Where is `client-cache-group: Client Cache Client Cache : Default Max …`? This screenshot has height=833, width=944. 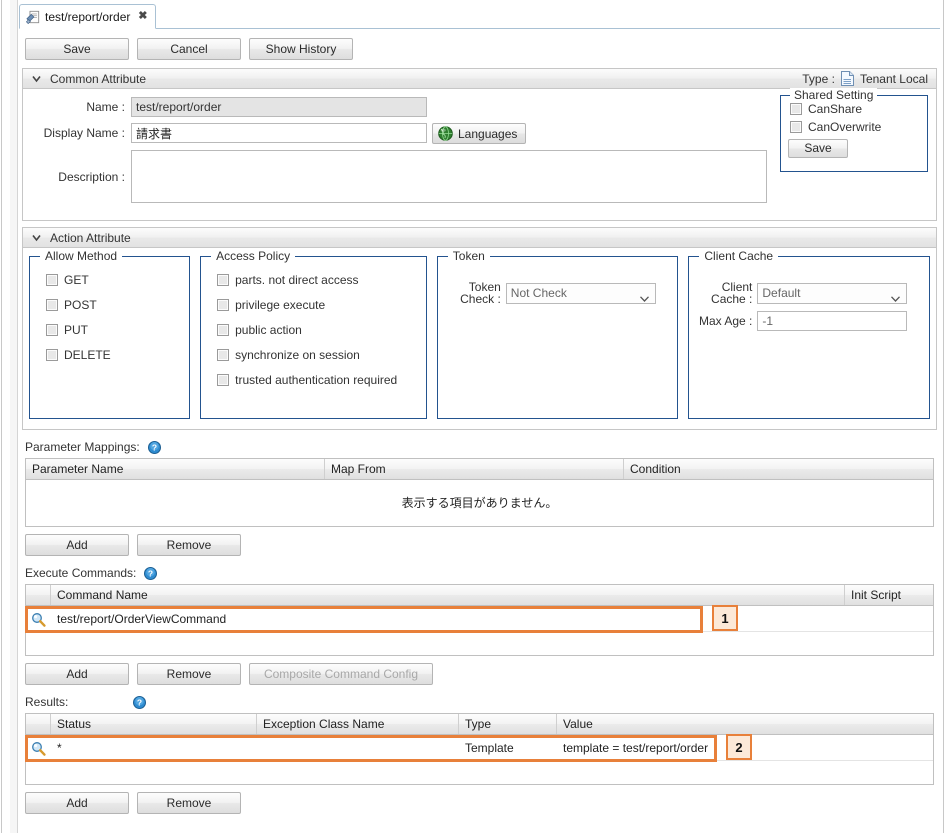
client-cache-group: Client Cache Client Cache : Default Max … is located at coordinates (809, 334).